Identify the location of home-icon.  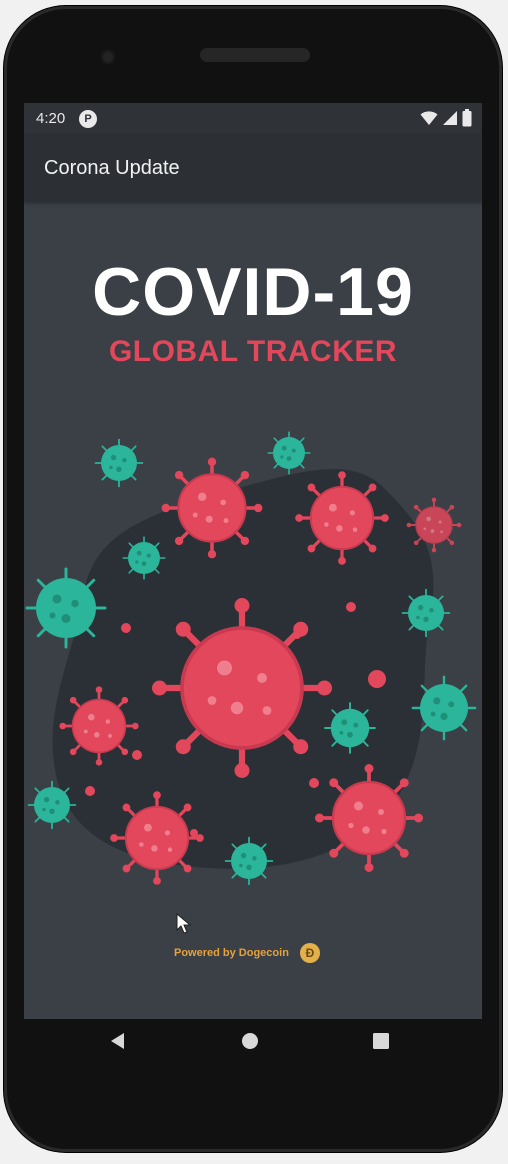
(250, 1041).